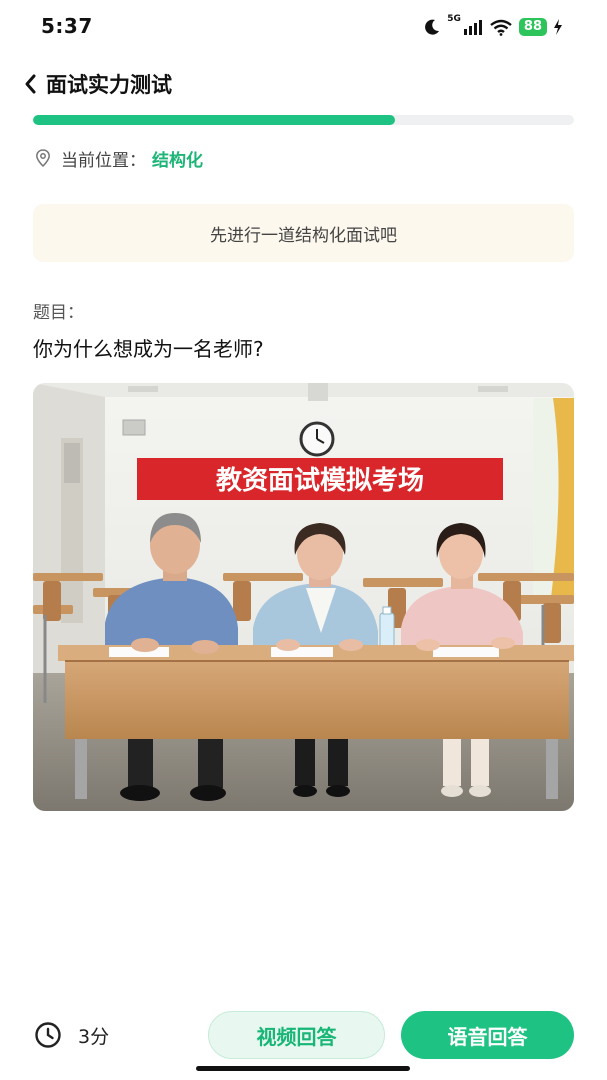  What do you see at coordinates (303, 27) in the screenshot?
I see `status-bar: 5:37 5G 88` at bounding box center [303, 27].